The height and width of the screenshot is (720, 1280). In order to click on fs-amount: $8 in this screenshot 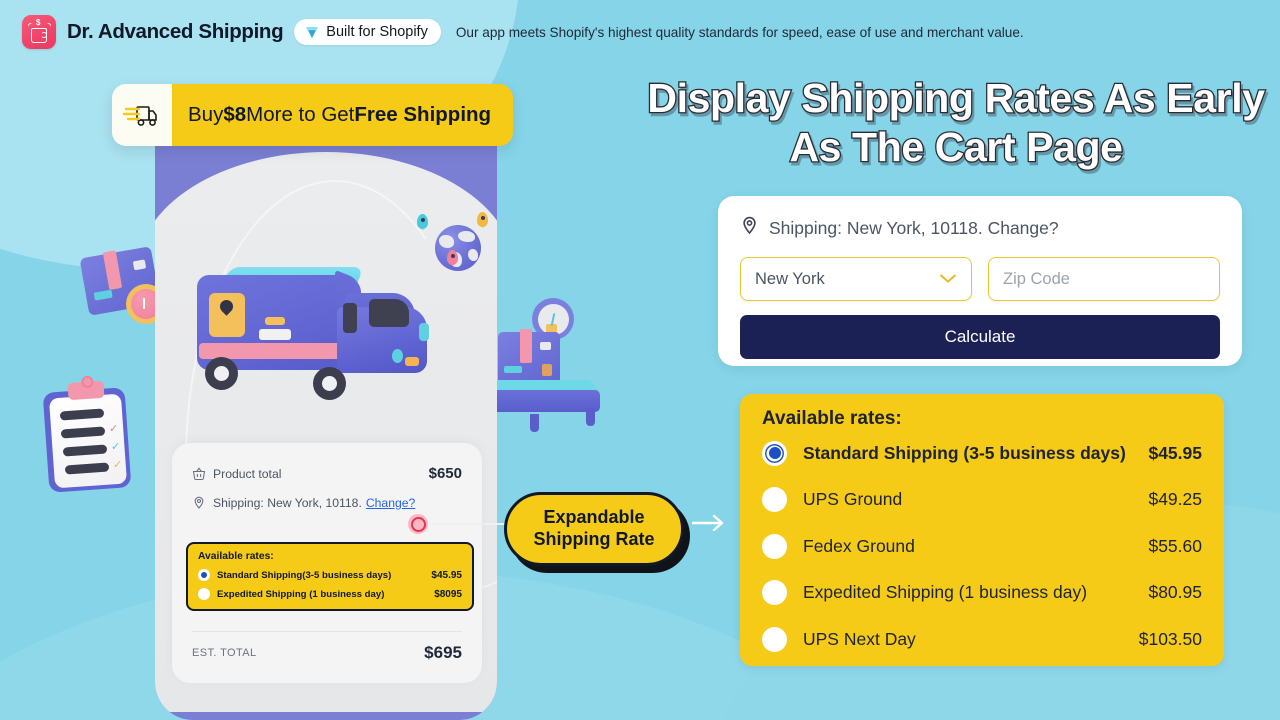, I will do `click(235, 114)`.